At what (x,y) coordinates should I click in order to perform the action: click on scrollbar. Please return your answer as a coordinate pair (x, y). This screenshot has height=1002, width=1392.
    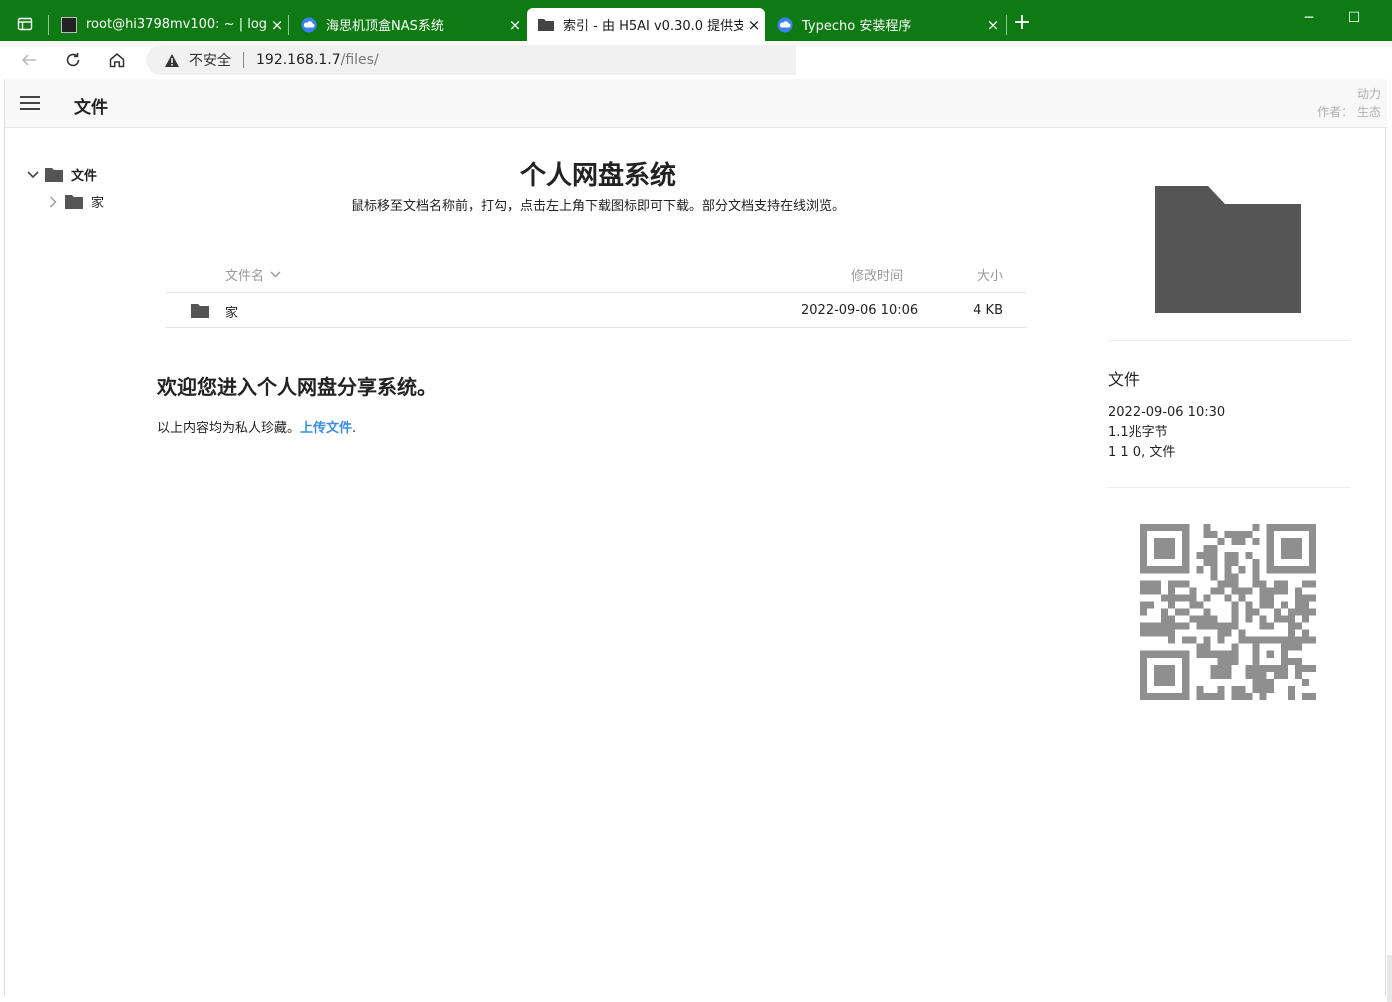
    Looking at the image, I should click on (1389, 978).